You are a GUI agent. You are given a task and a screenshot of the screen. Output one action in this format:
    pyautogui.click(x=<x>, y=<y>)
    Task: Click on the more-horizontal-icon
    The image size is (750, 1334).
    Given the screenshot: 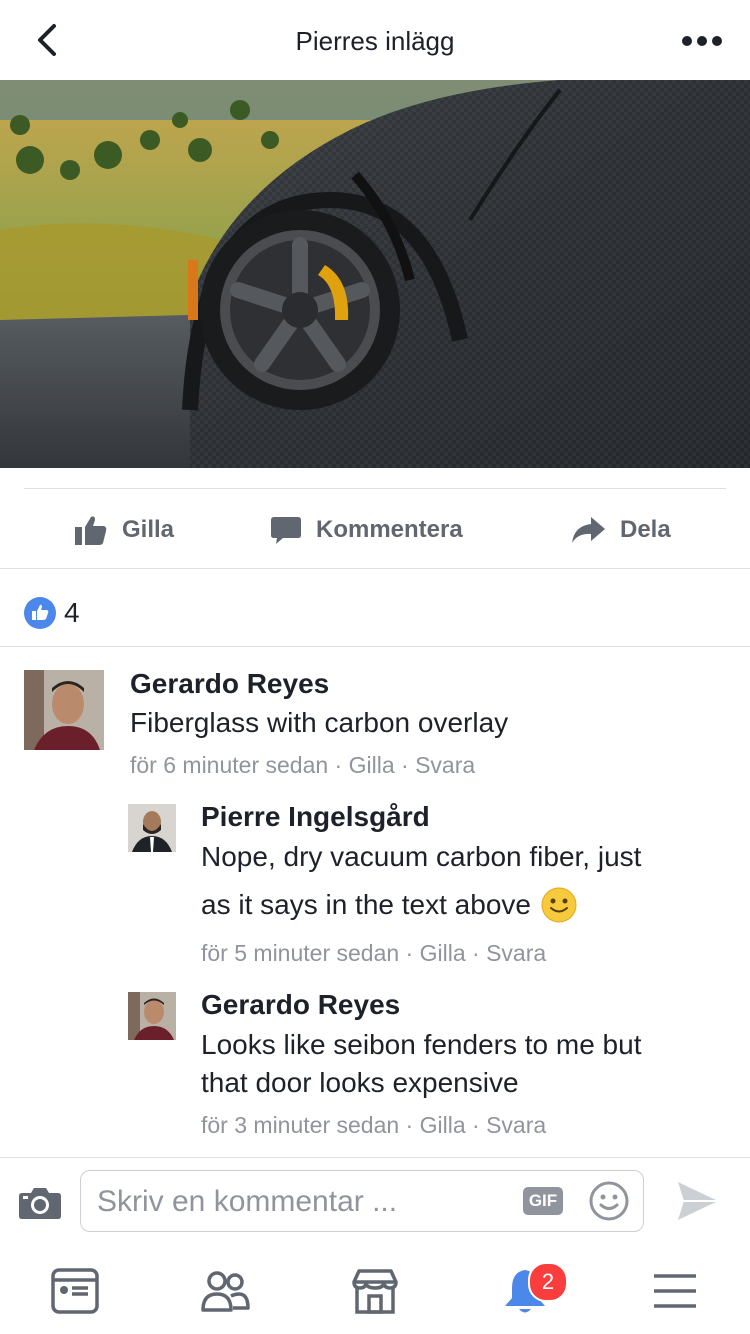 What is the action you would take?
    pyautogui.click(x=702, y=41)
    